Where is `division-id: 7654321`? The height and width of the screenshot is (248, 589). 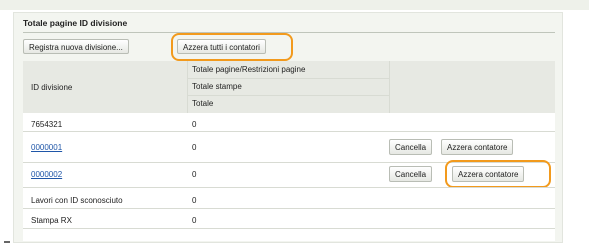 division-id: 7654321 is located at coordinates (47, 124).